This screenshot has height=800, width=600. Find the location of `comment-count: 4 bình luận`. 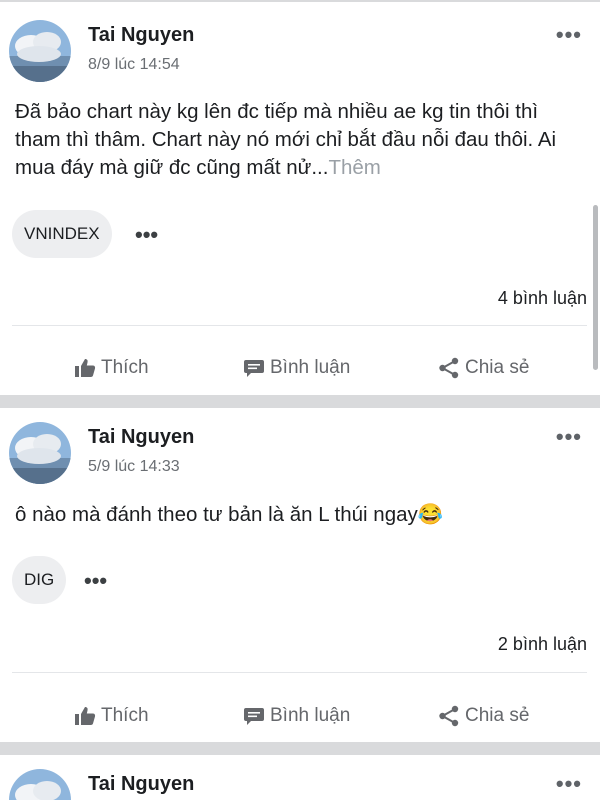

comment-count: 4 bình luận is located at coordinates (542, 298).